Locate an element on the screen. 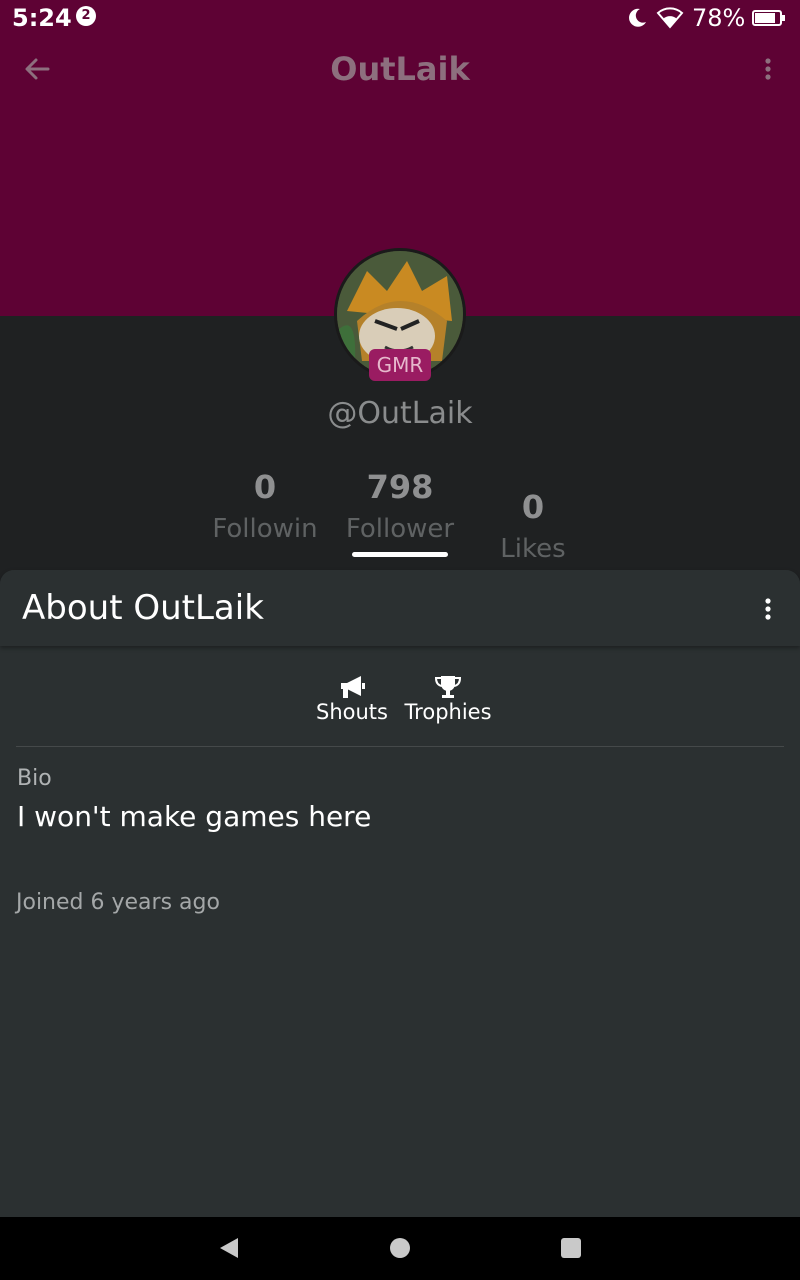 The width and height of the screenshot is (800, 1280). megaphone-icon is located at coordinates (353, 687).